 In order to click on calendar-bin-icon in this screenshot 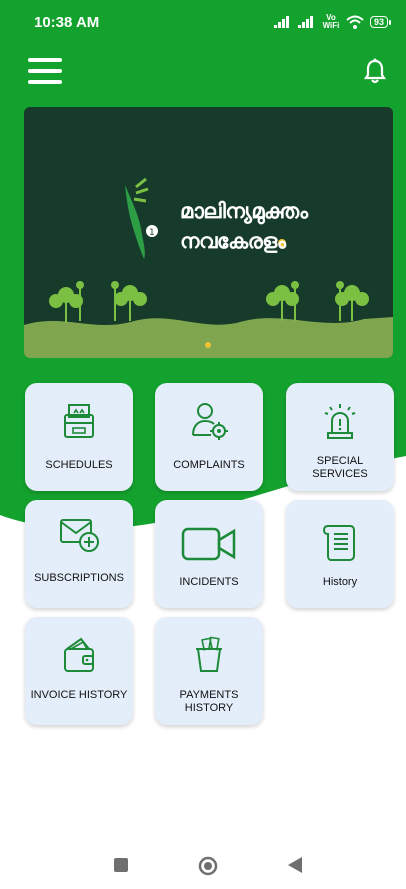, I will do `click(79, 421)`.